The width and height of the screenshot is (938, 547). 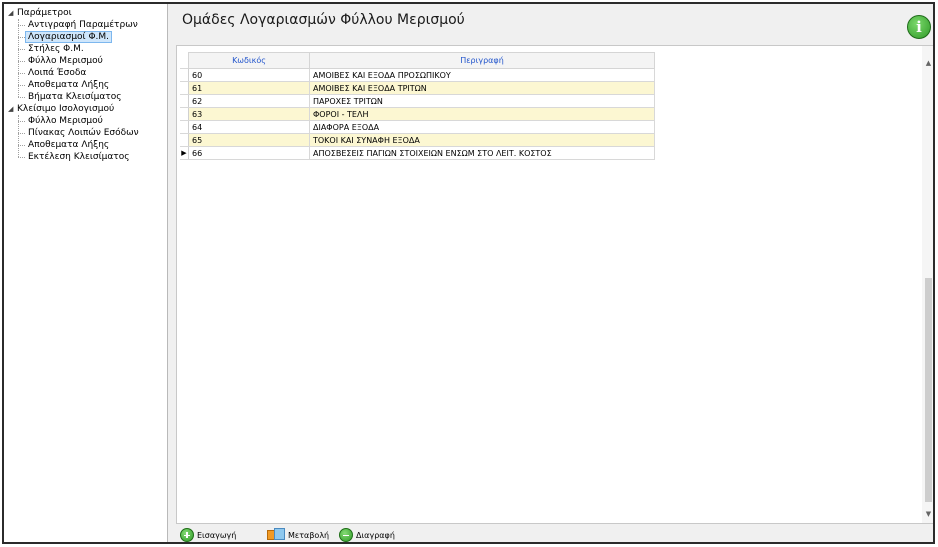 I want to click on cell-description: ΤΟΚΟΙ ΚΑΙ ΣΥΝΑΦΗ ΕΞΟΔΑ, so click(x=482, y=140).